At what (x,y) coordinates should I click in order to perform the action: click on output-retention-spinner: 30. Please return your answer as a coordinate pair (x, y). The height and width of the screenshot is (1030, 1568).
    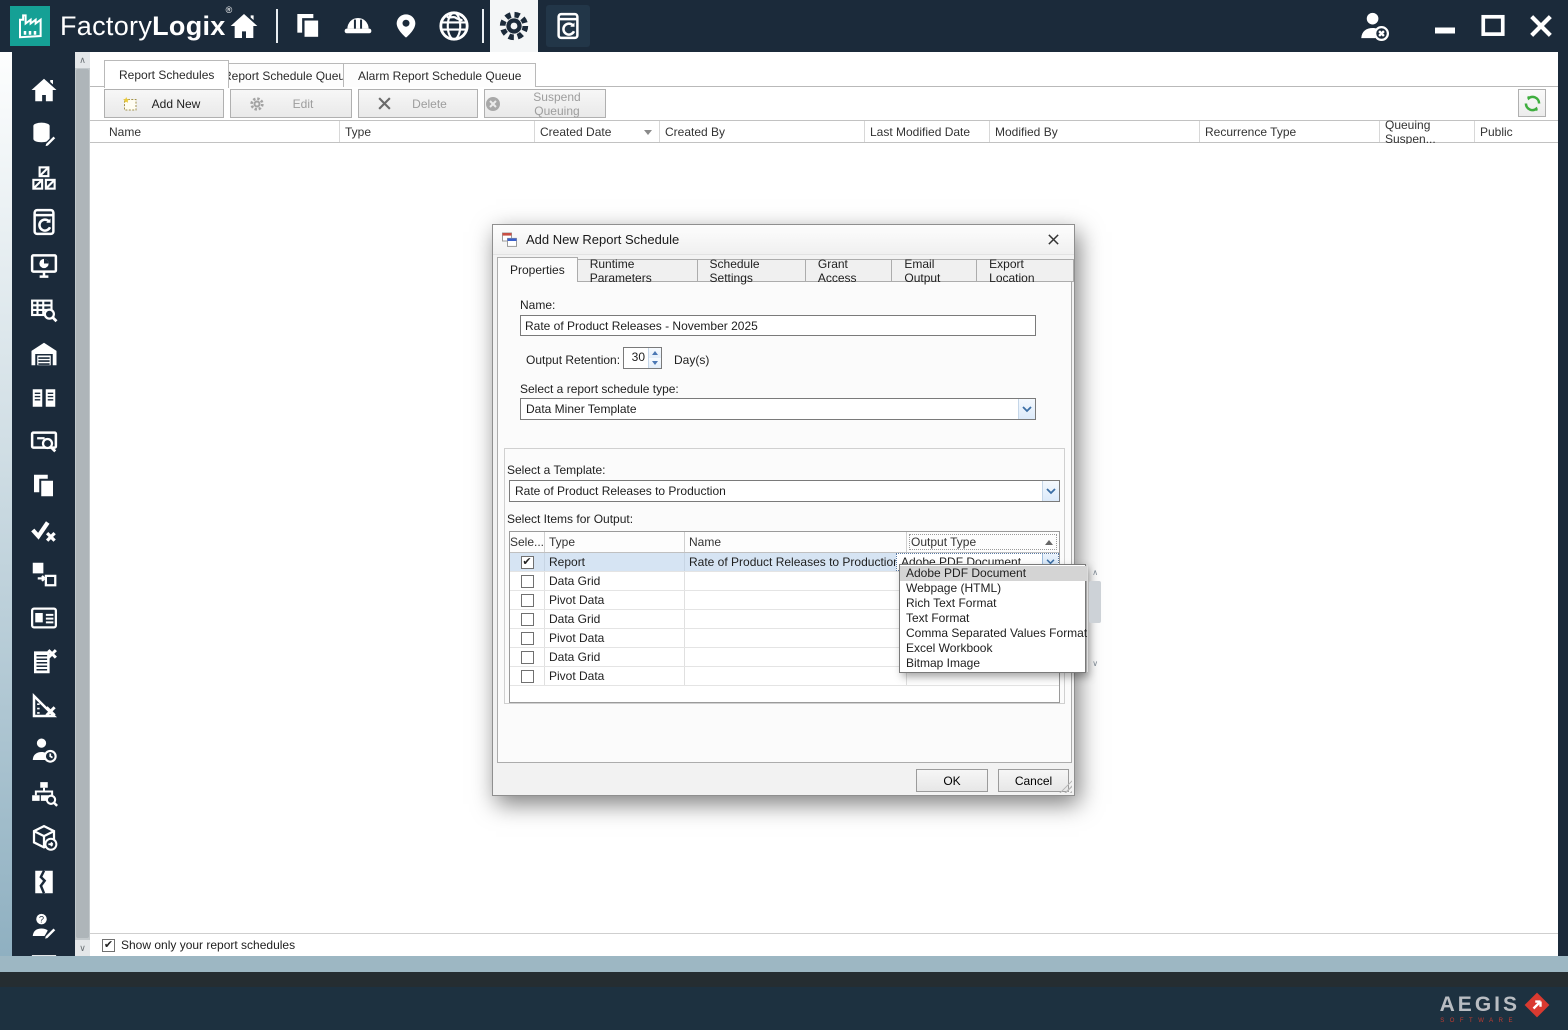
    Looking at the image, I should click on (642, 358).